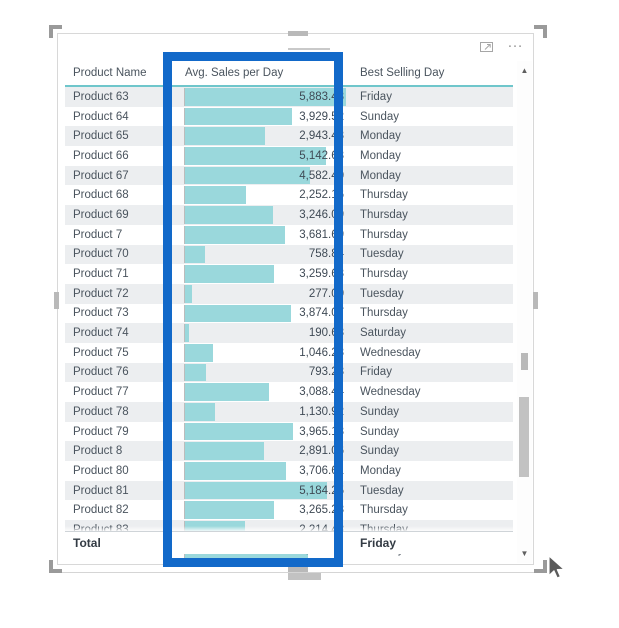 This screenshot has height=628, width=619. What do you see at coordinates (298, 33) in the screenshot?
I see `resize-handle-top` at bounding box center [298, 33].